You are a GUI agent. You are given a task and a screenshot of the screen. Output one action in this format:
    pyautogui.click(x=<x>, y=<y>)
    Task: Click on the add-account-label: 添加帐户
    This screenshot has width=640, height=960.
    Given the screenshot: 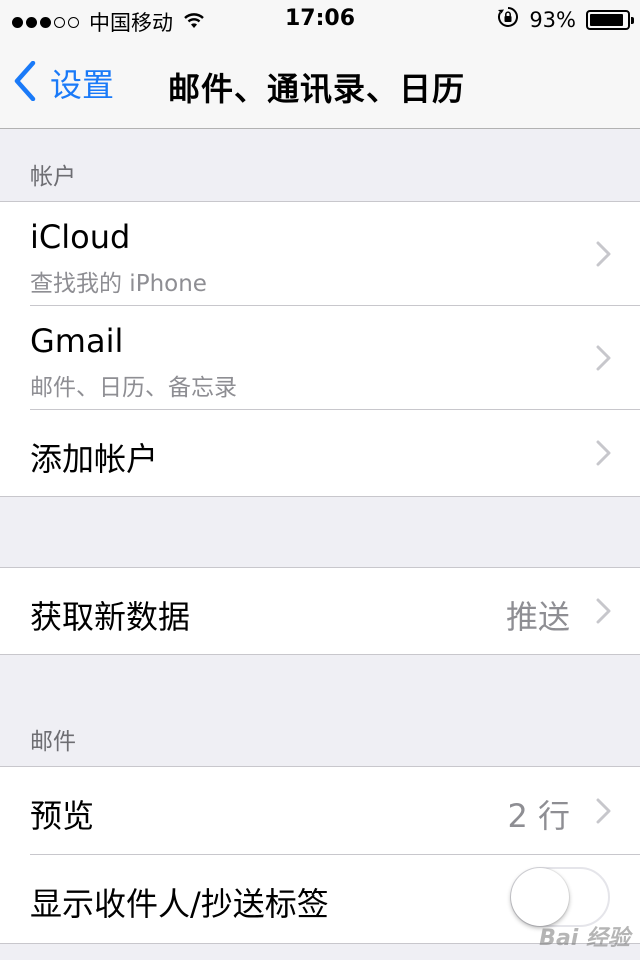 What is the action you would take?
    pyautogui.click(x=94, y=459)
    